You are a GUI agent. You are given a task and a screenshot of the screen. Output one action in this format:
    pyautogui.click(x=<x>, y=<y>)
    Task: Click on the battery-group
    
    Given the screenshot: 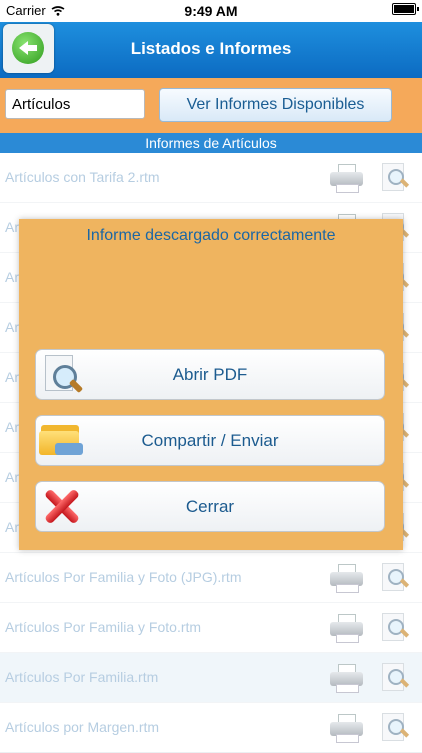 What is the action you would take?
    pyautogui.click(x=405, y=9)
    